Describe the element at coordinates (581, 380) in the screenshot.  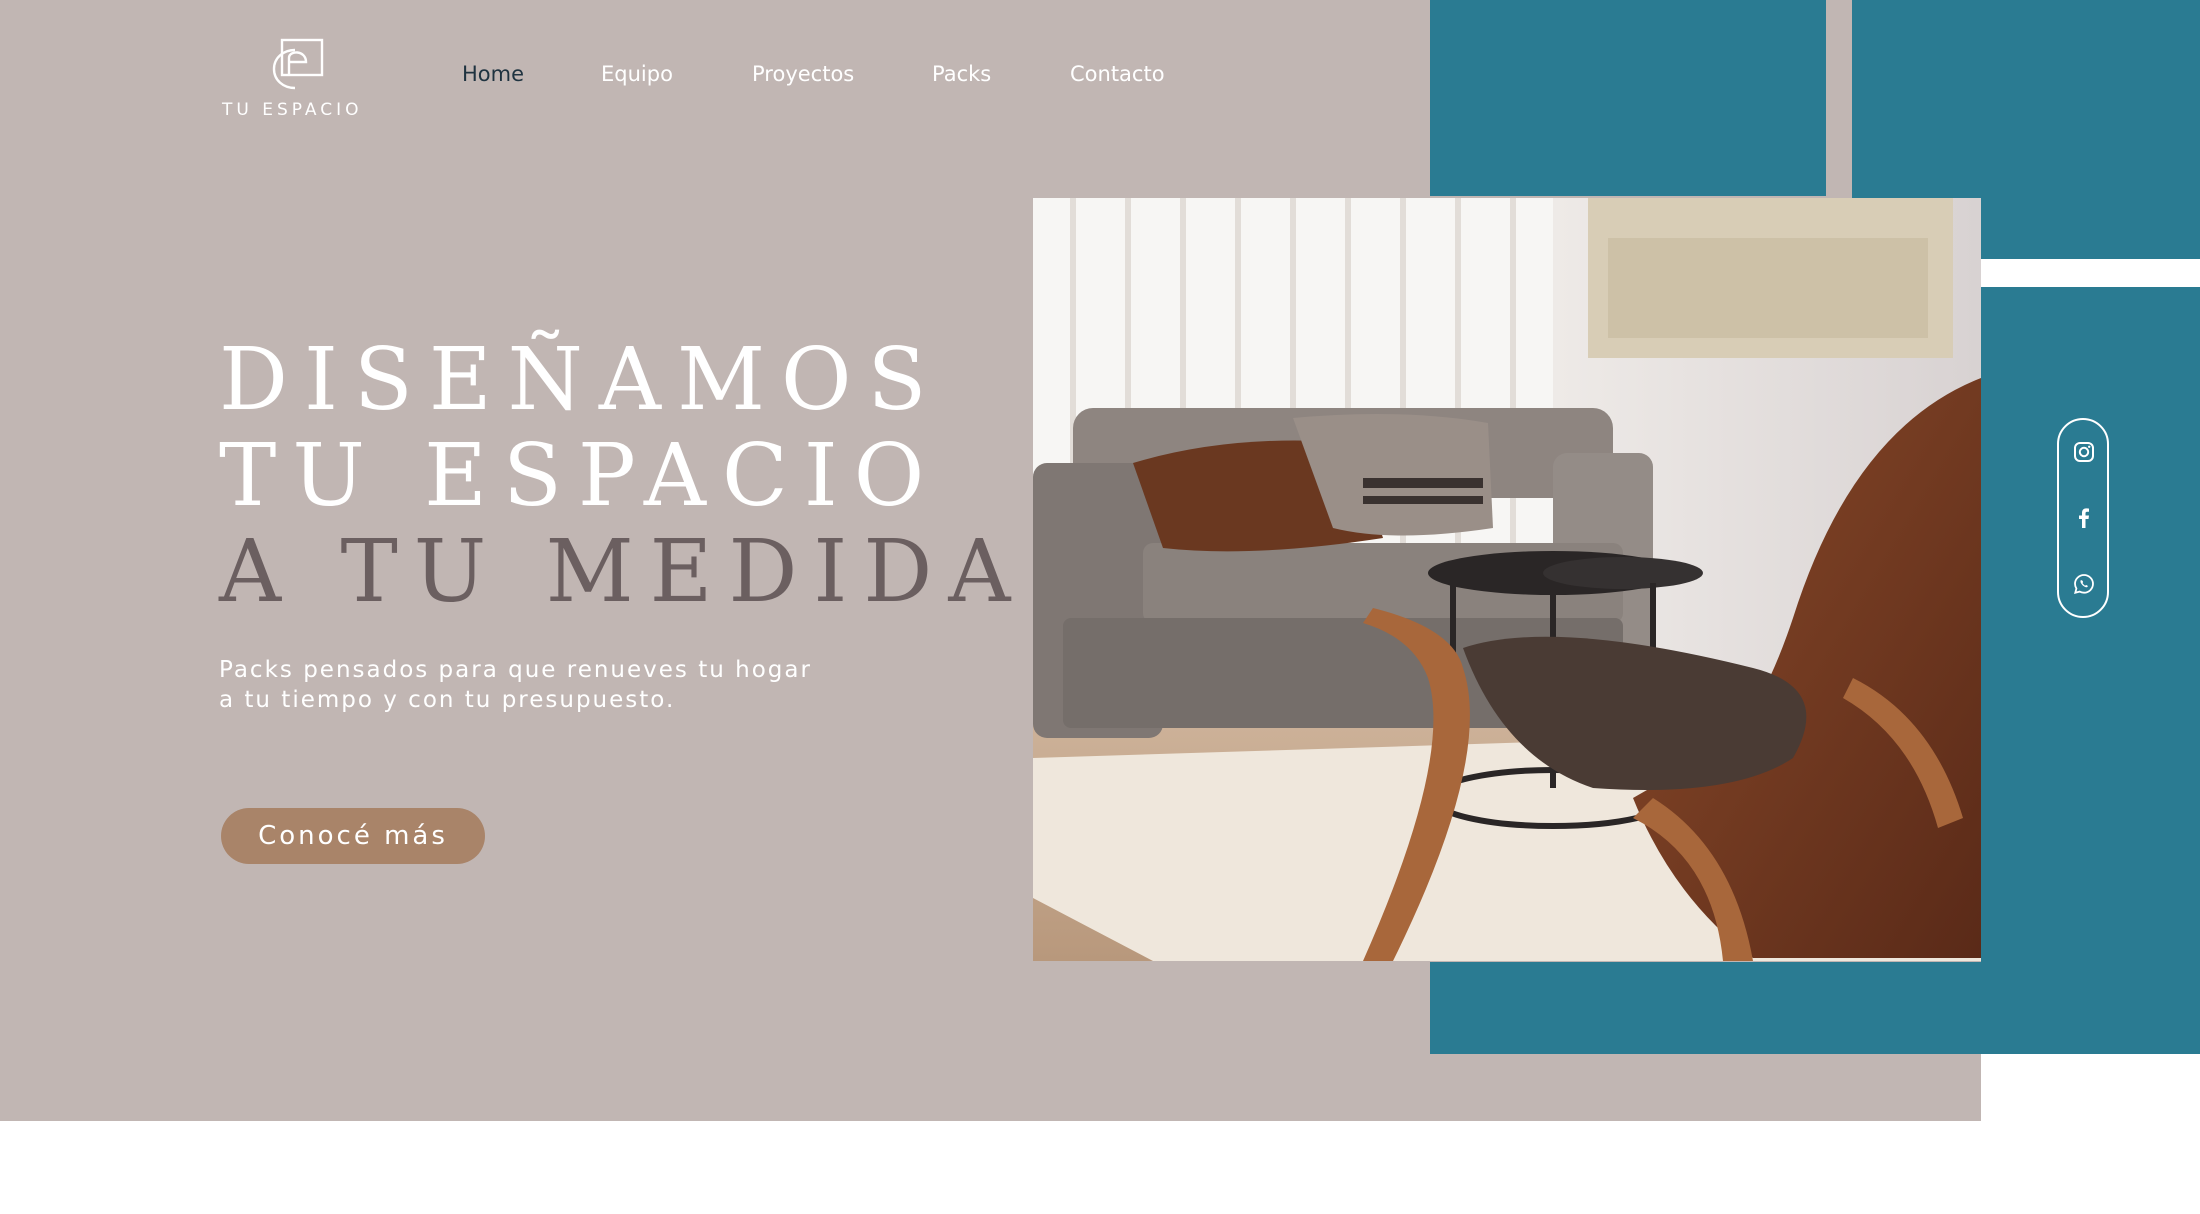
I see `headline-line: DISEÑAMOS` at that location.